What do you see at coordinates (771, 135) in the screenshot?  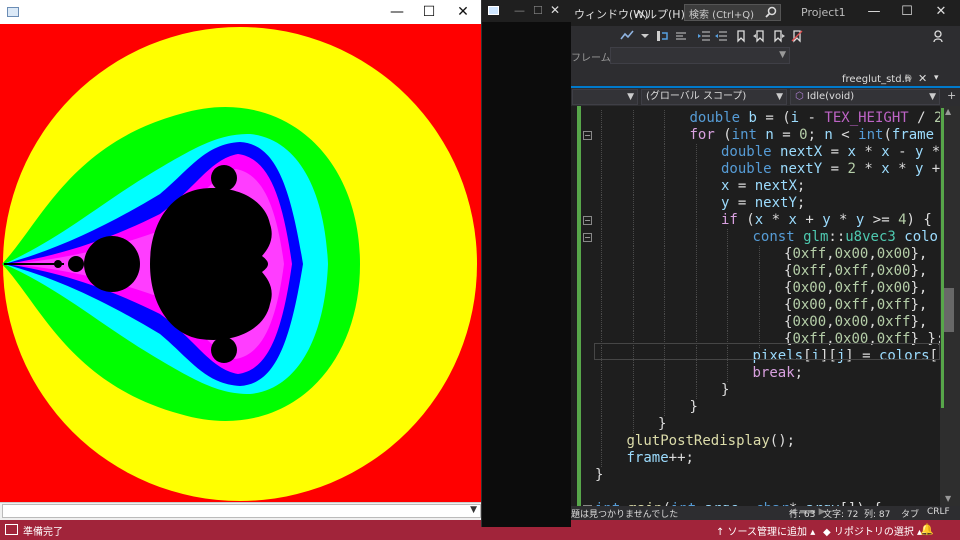 I see `code-line: for (int n = 0; n < int(frame %` at bounding box center [771, 135].